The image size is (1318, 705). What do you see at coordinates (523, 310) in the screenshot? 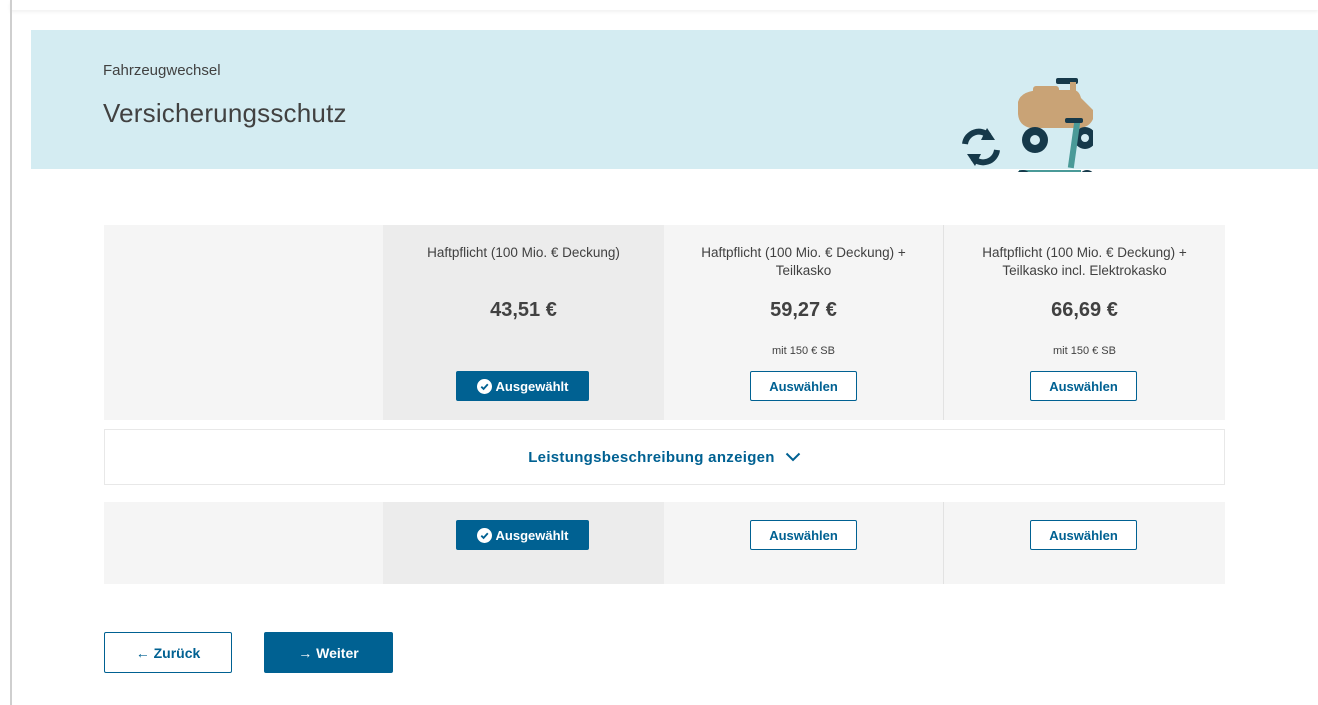
I see `plan-price: 43,51 €` at bounding box center [523, 310].